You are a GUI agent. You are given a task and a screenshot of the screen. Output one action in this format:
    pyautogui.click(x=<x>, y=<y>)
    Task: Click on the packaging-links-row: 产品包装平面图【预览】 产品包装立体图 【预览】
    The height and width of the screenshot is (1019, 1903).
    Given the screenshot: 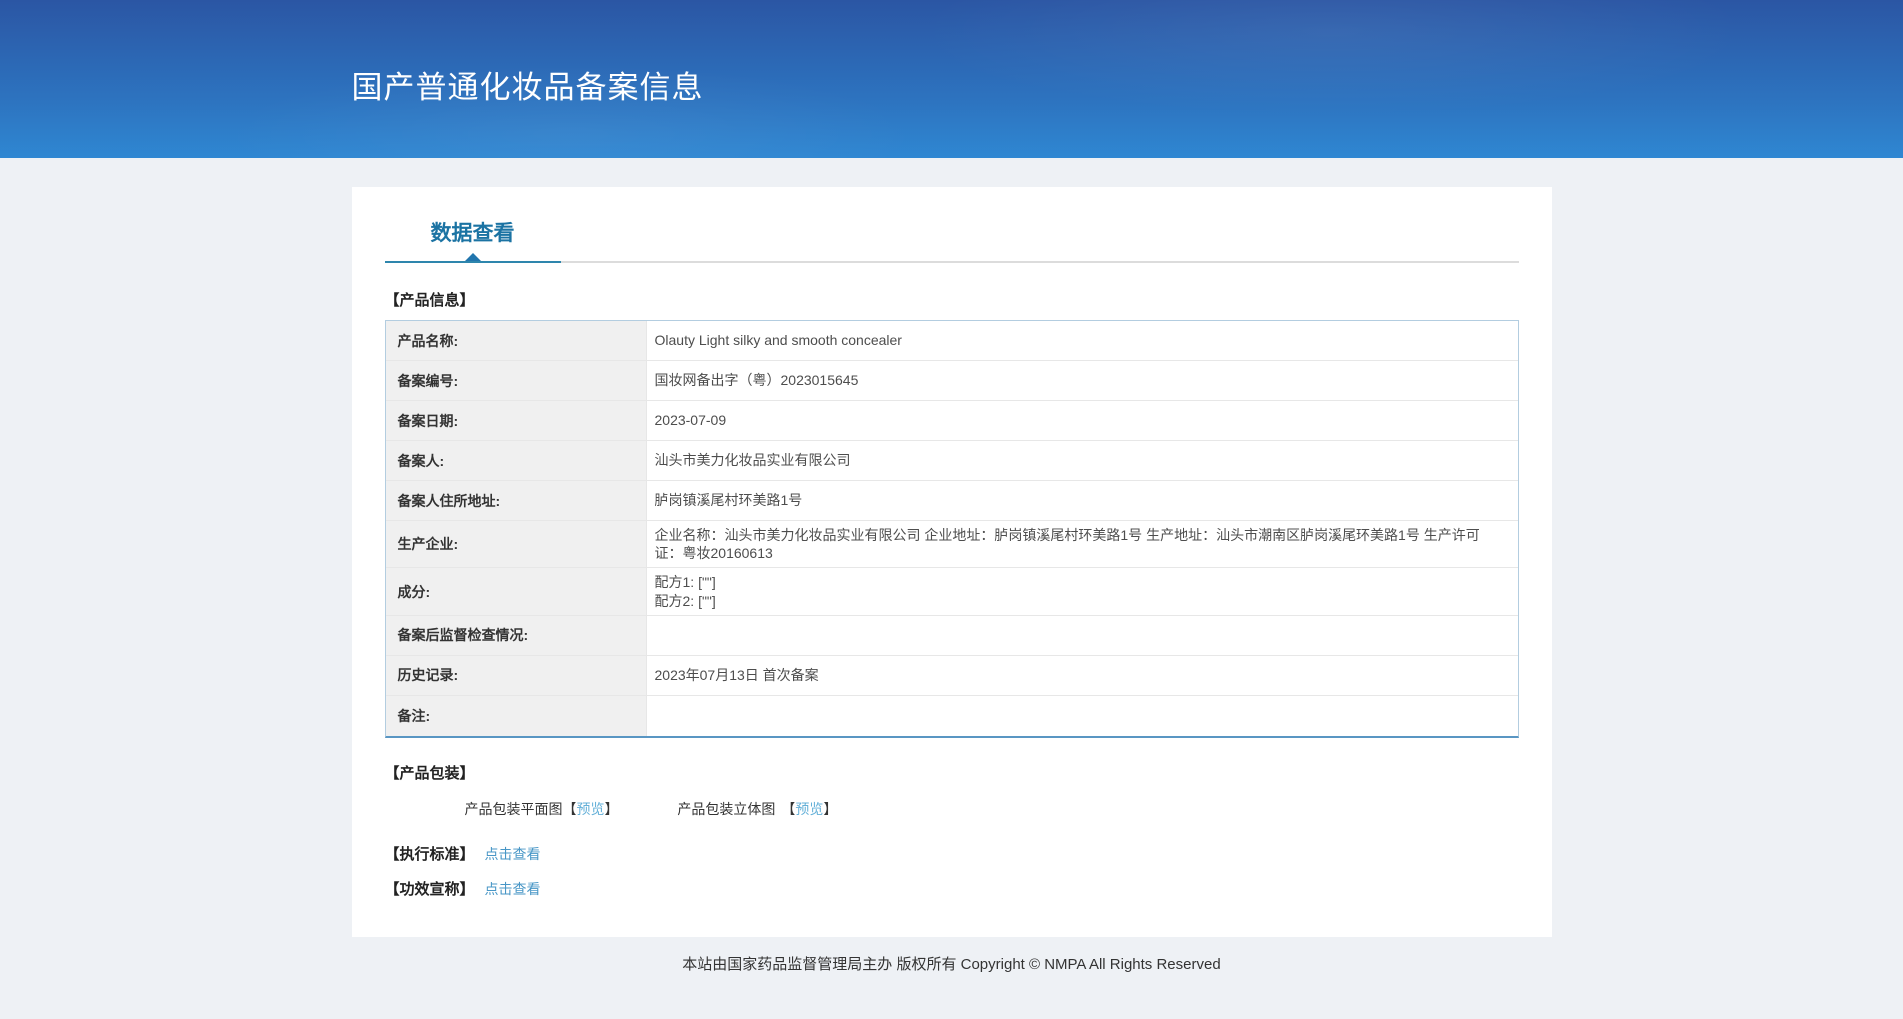 What is the action you would take?
    pyautogui.click(x=992, y=809)
    